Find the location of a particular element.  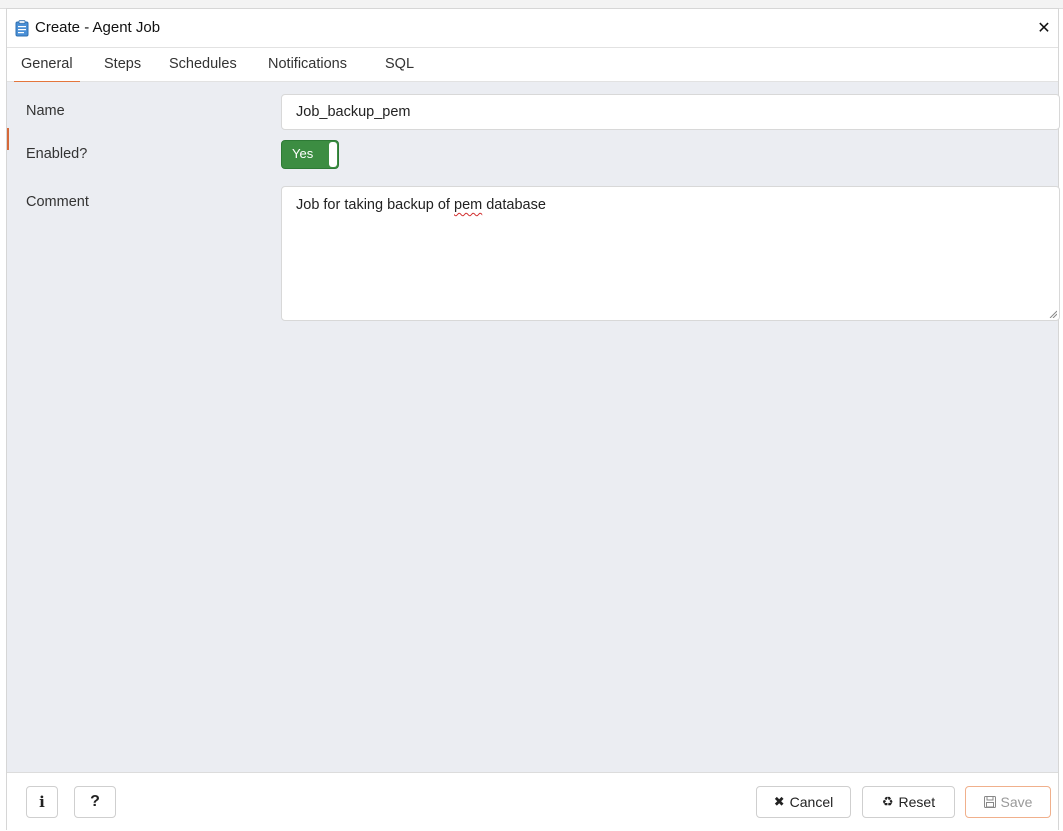

tab-sql: SQL is located at coordinates (399, 64).